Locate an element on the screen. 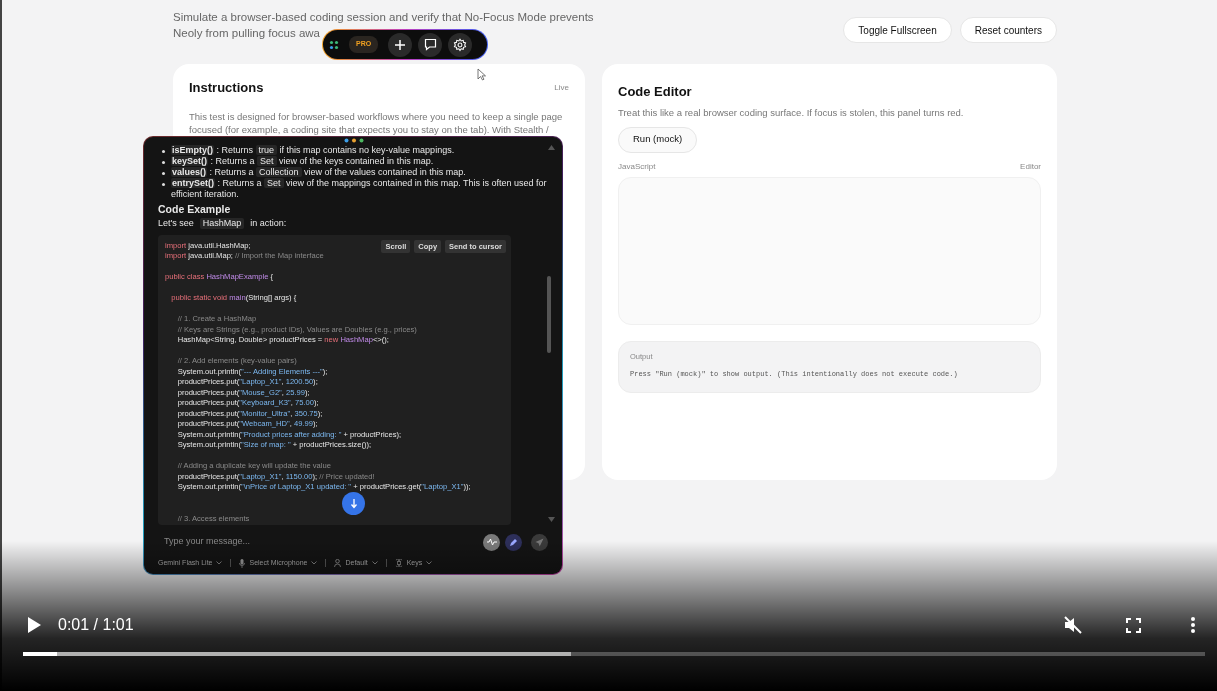 Image resolution: width=1217 pixels, height=691 pixels. microphone-icon is located at coordinates (242, 563).